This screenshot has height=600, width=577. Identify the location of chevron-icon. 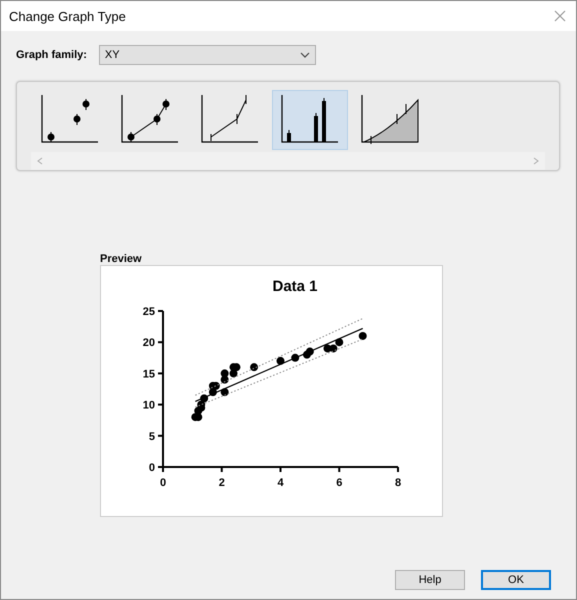
(305, 55).